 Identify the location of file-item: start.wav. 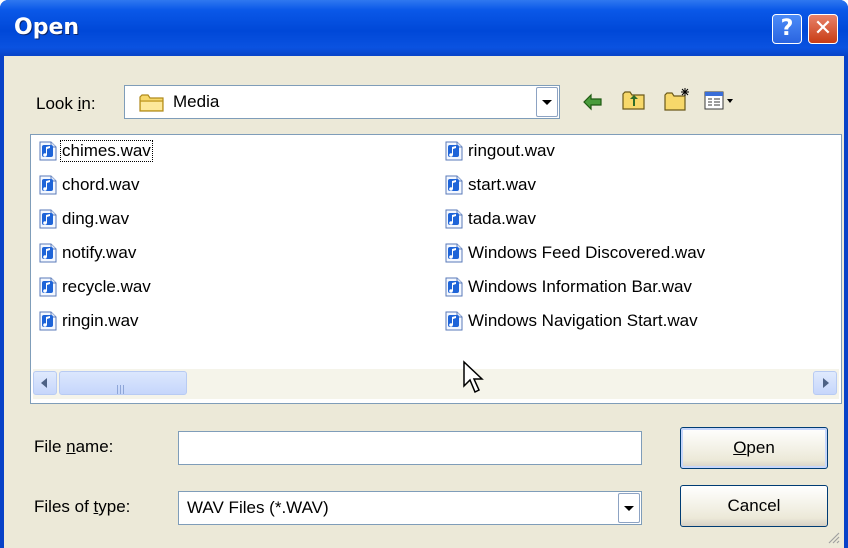
(491, 185).